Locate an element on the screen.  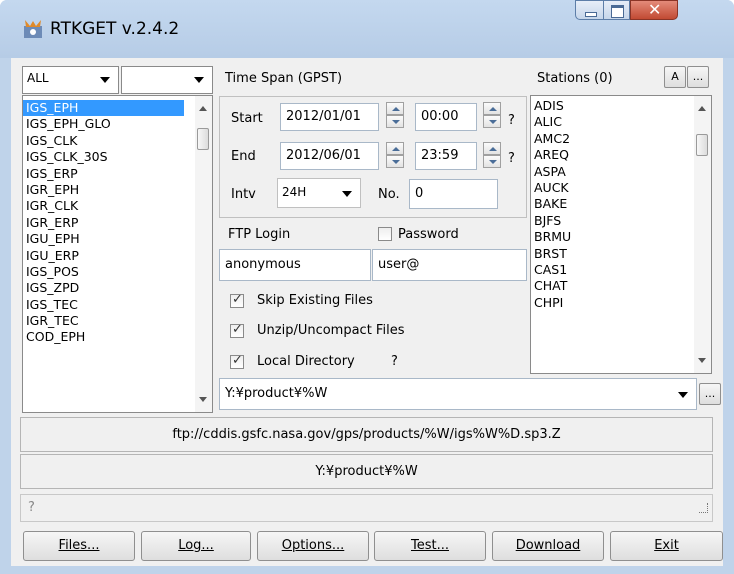
end-date-spin is located at coordinates (395, 155).